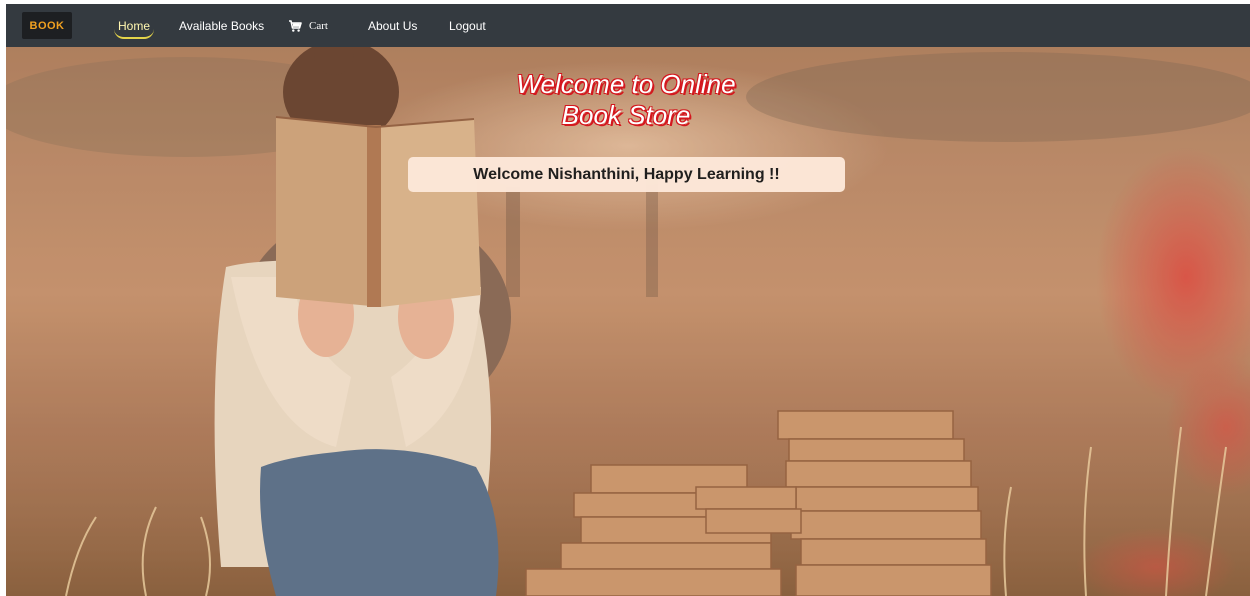 Image resolution: width=1250 pixels, height=596 pixels. I want to click on nav-about-us-link: About Us, so click(392, 25).